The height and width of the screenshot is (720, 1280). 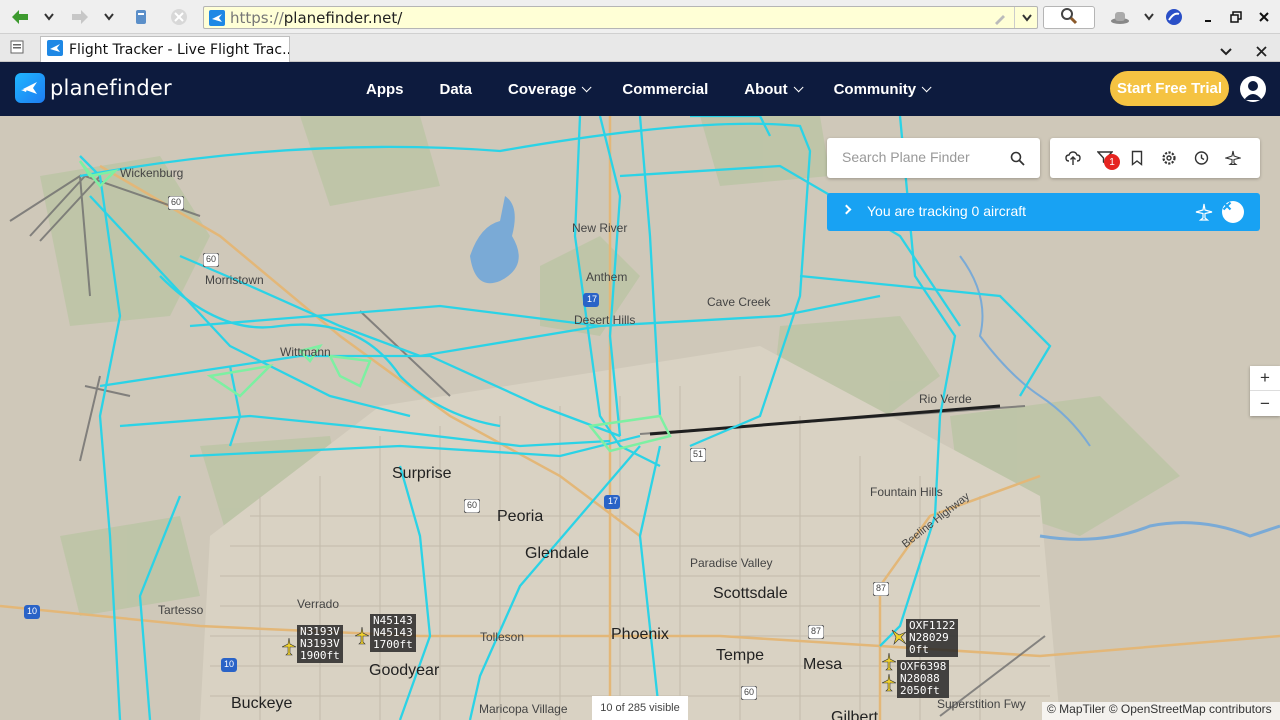 What do you see at coordinates (179, 17) in the screenshot?
I see `stop-icon` at bounding box center [179, 17].